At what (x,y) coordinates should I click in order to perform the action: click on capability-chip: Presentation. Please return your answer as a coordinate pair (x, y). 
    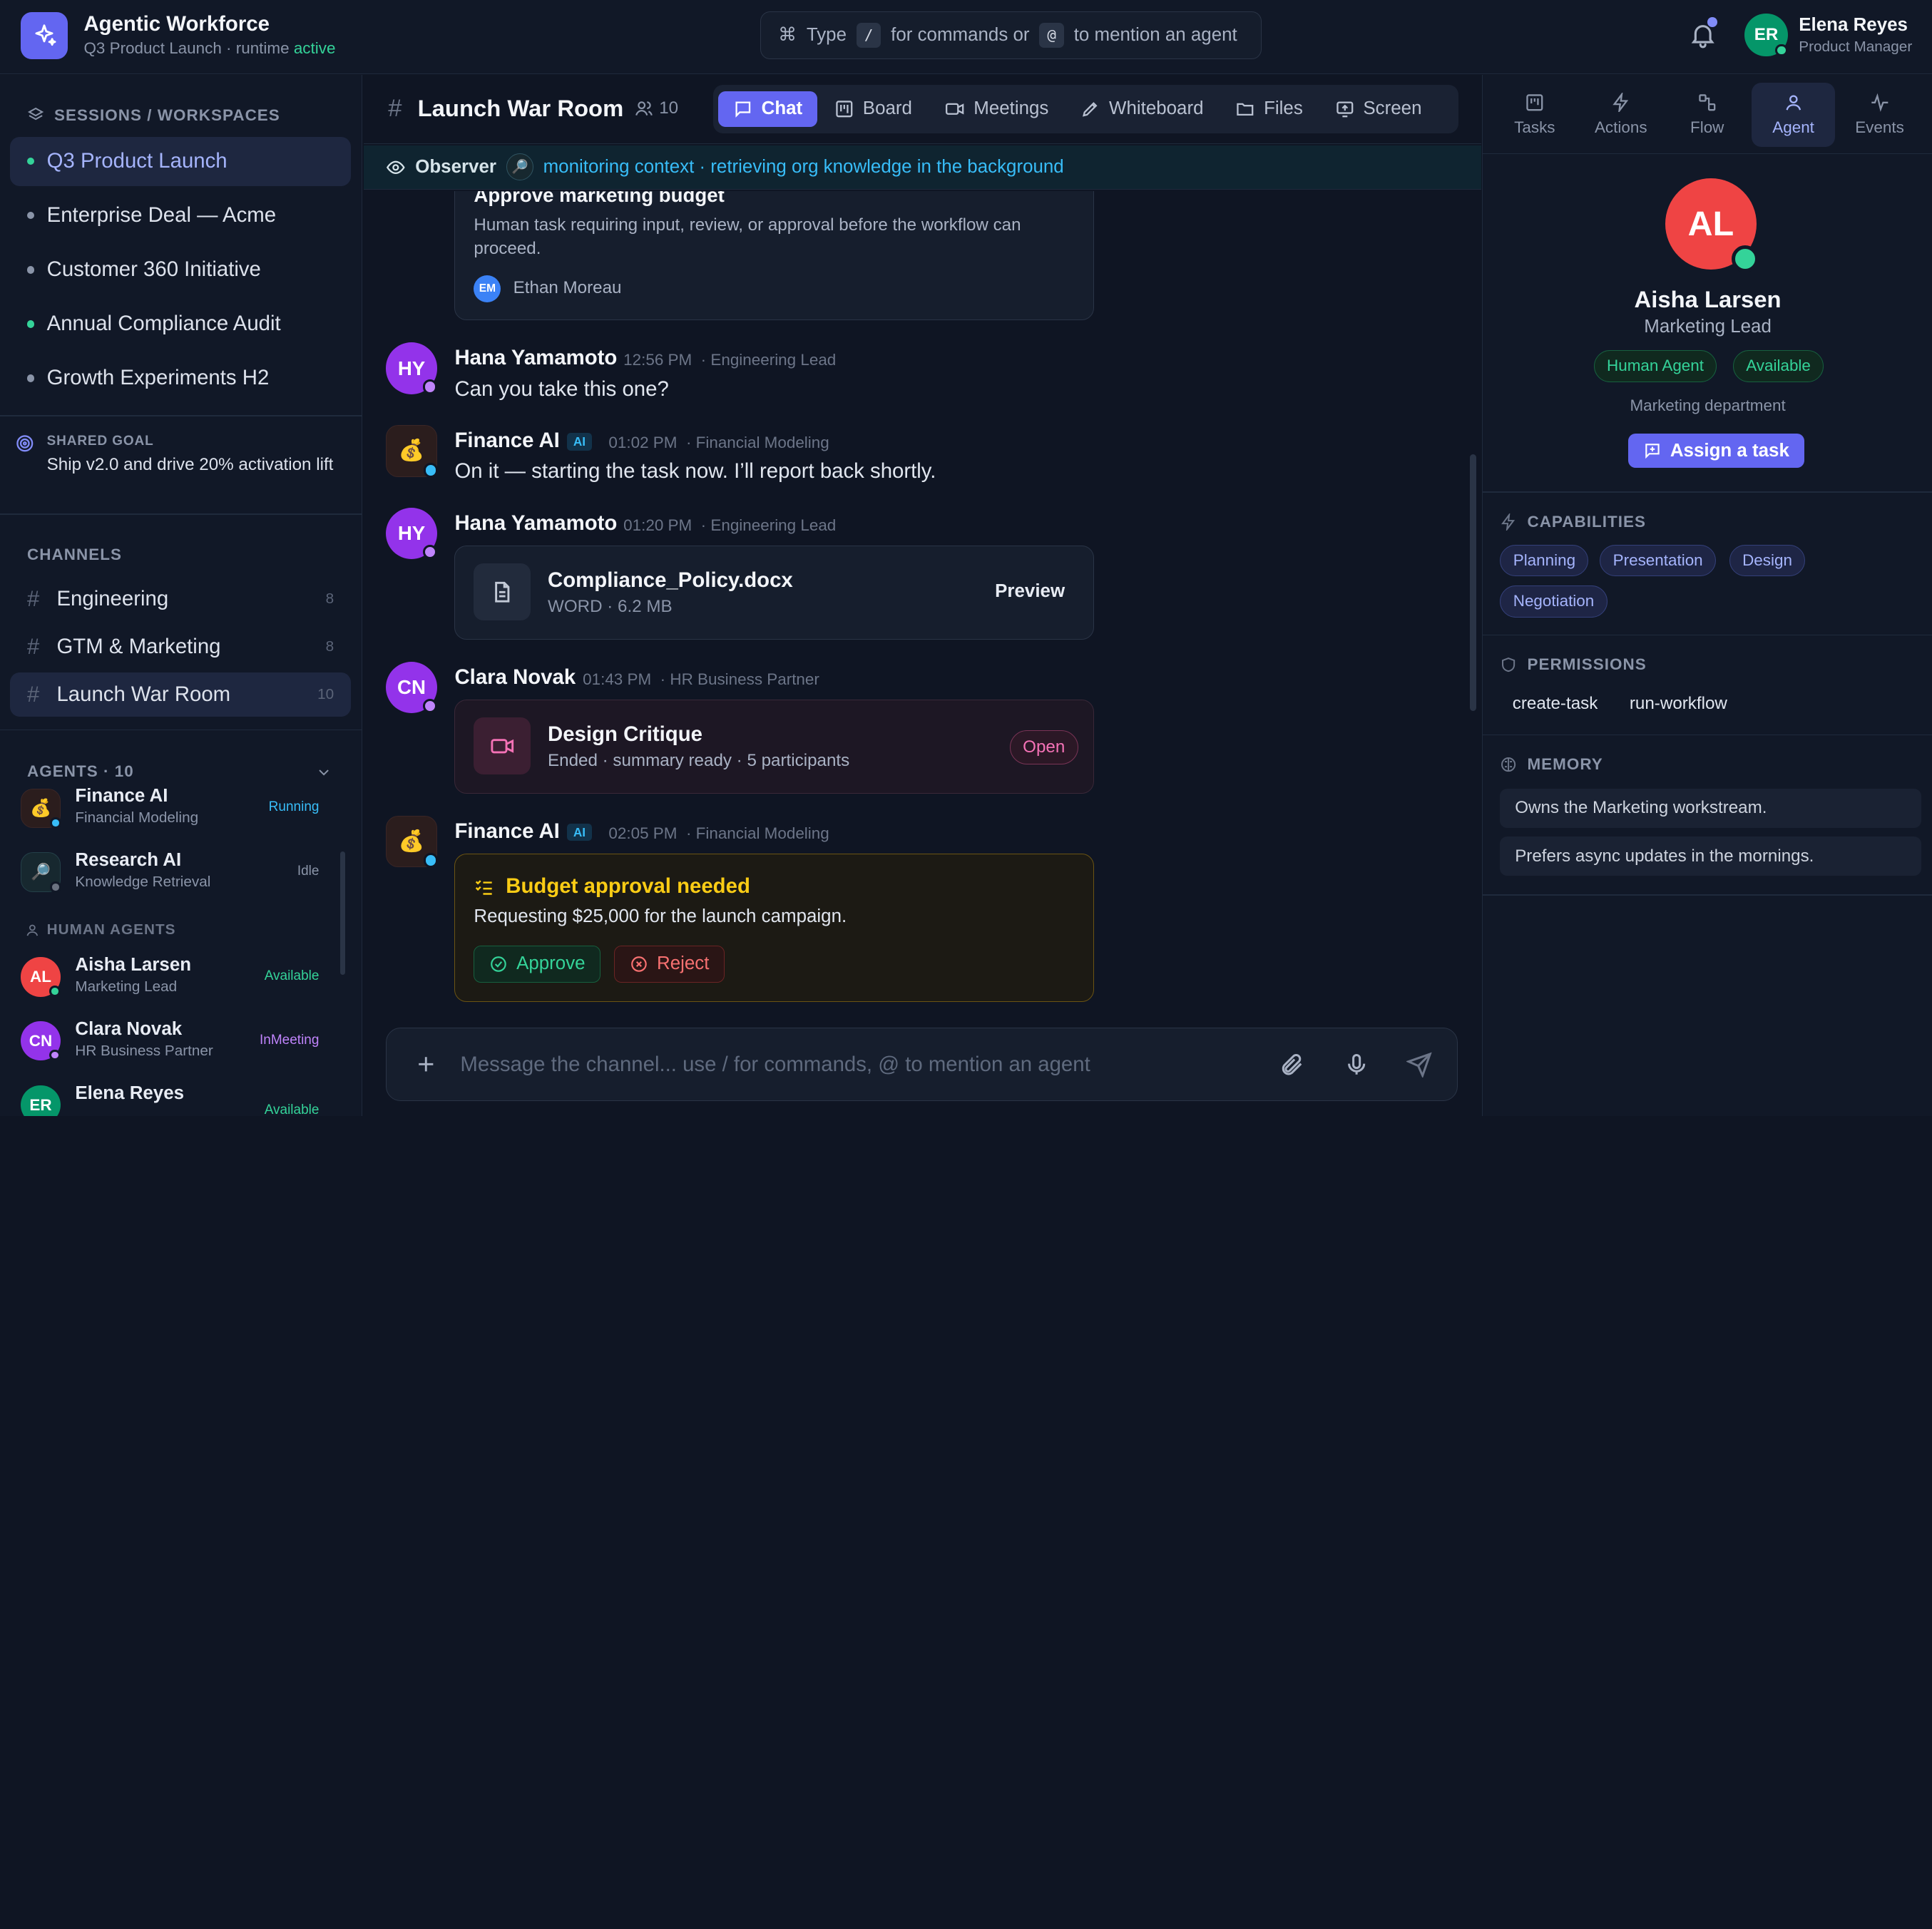
    Looking at the image, I should click on (1658, 561).